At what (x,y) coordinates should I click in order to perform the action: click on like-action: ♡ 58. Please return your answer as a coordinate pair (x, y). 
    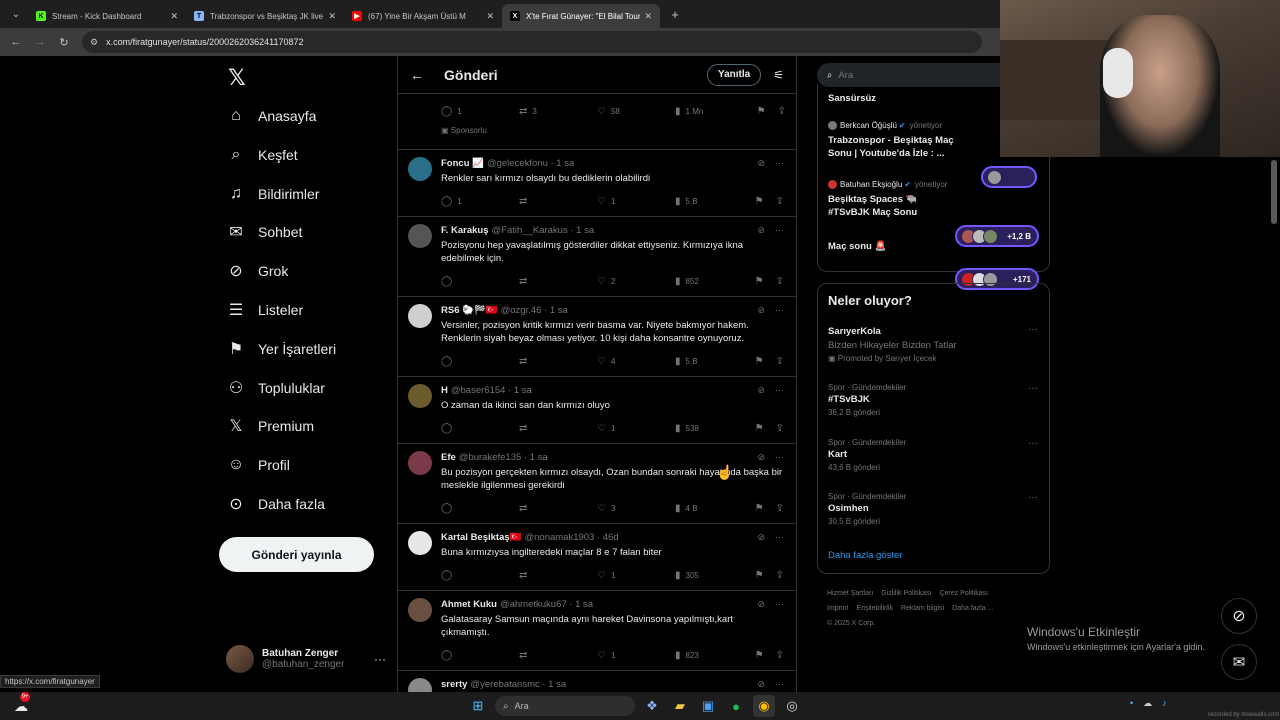
    Looking at the image, I should click on (636, 111).